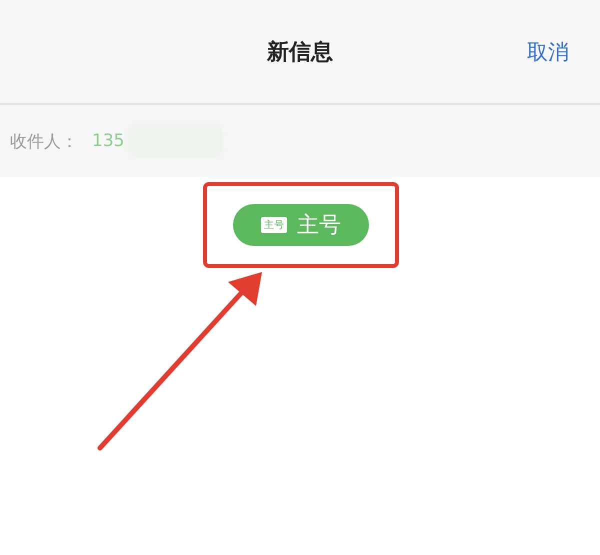  I want to click on sim-badge-button: 主号 主号, so click(301, 225).